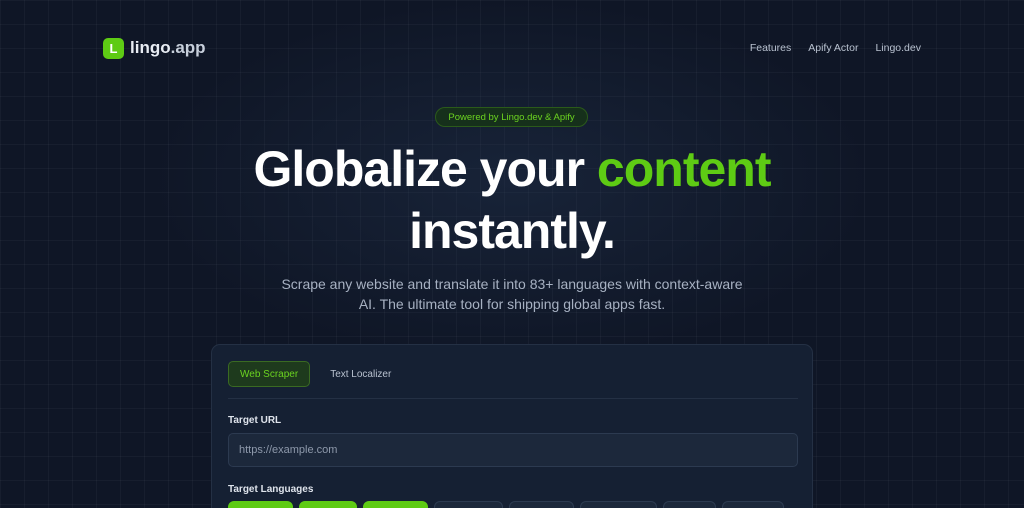 This screenshot has height=508, width=1024. I want to click on nav-link-lingo-dev: Lingo.dev, so click(898, 48).